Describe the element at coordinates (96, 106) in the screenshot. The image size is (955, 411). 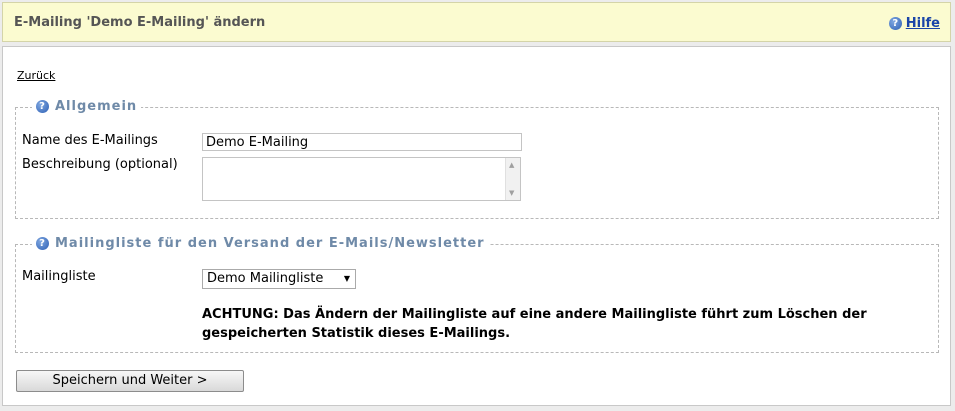
I see `legend-general-label: Allgemein` at that location.